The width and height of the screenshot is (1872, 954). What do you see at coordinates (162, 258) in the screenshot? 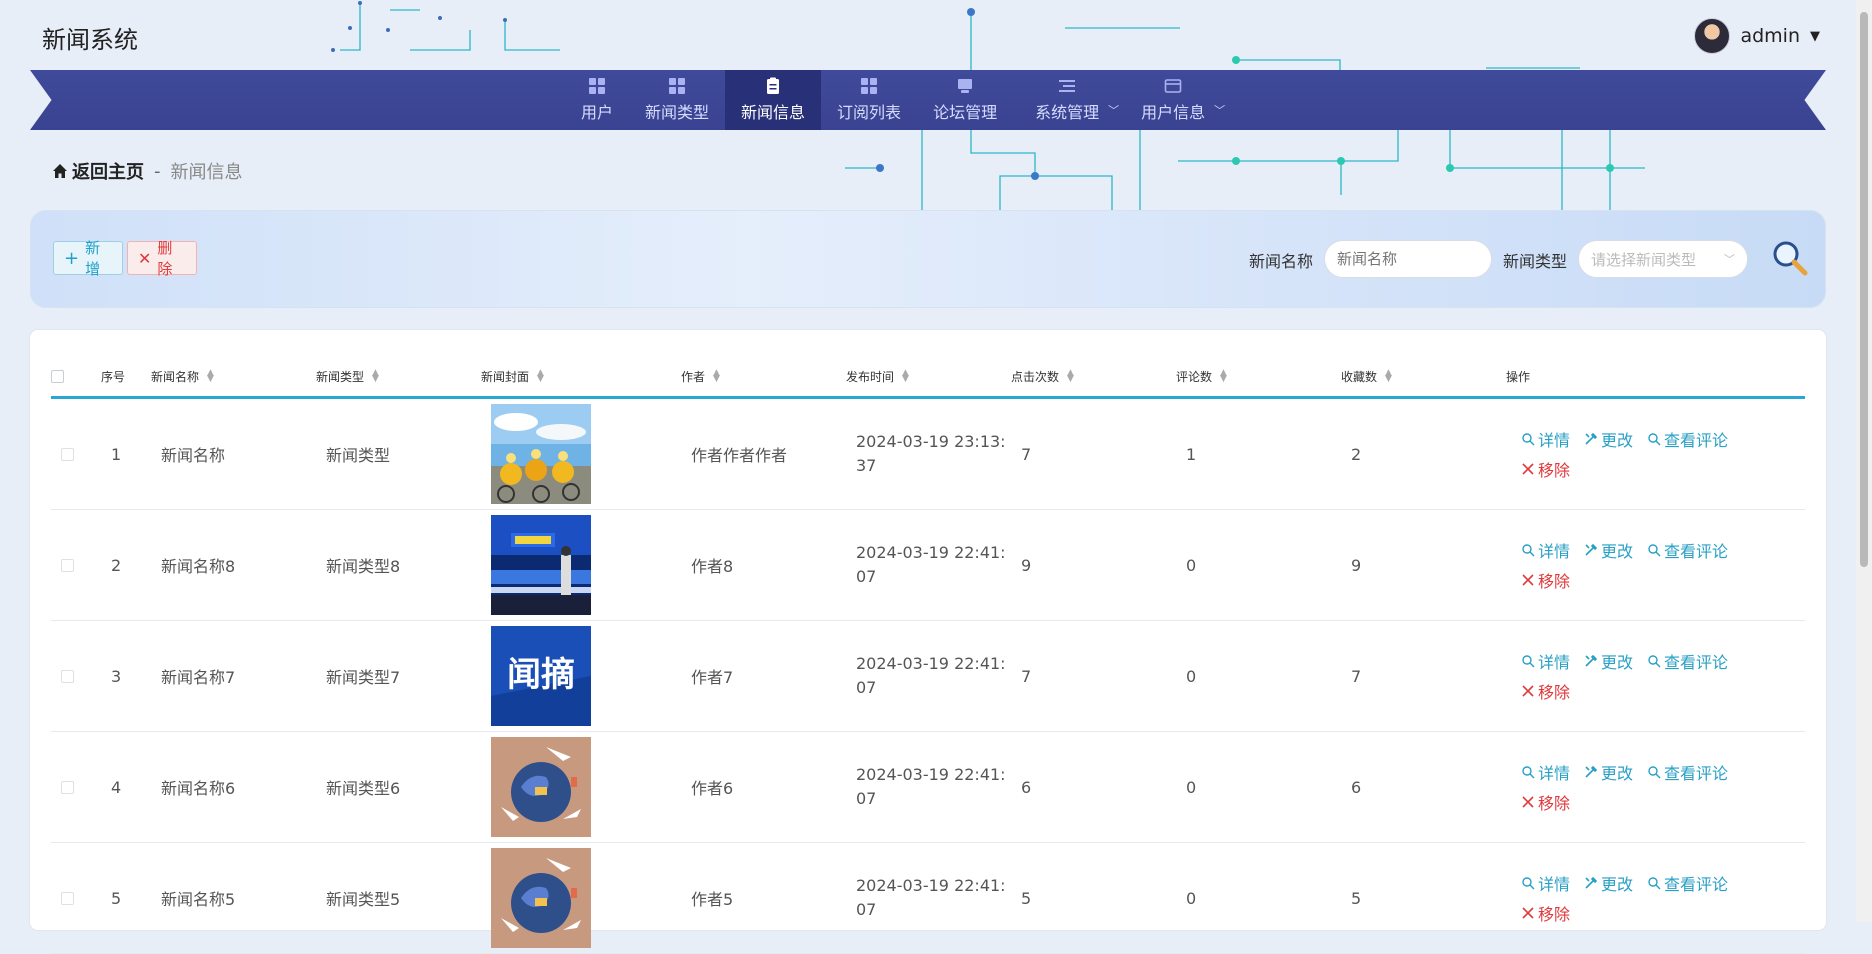
I see `delete-button: ✕ 删除` at bounding box center [162, 258].